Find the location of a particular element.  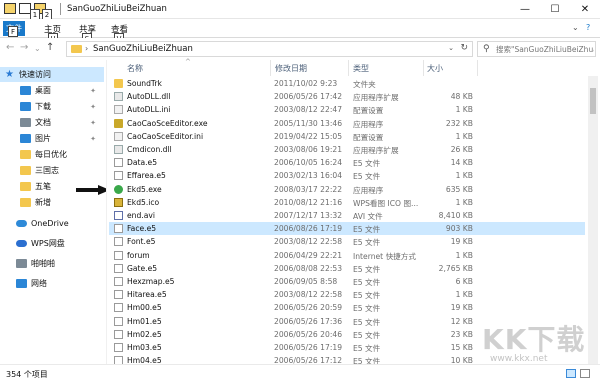

forward-button: → is located at coordinates (24, 47).